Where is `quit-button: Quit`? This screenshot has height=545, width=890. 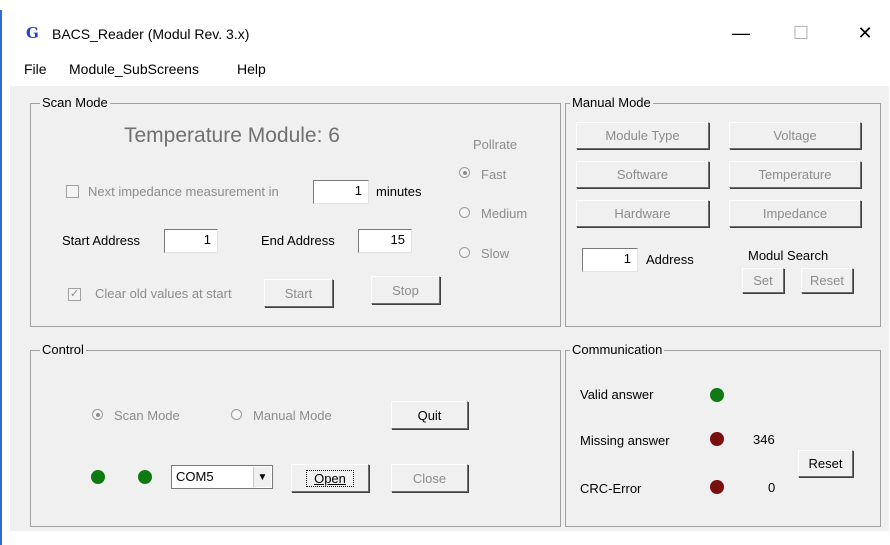
quit-button: Quit is located at coordinates (429, 415).